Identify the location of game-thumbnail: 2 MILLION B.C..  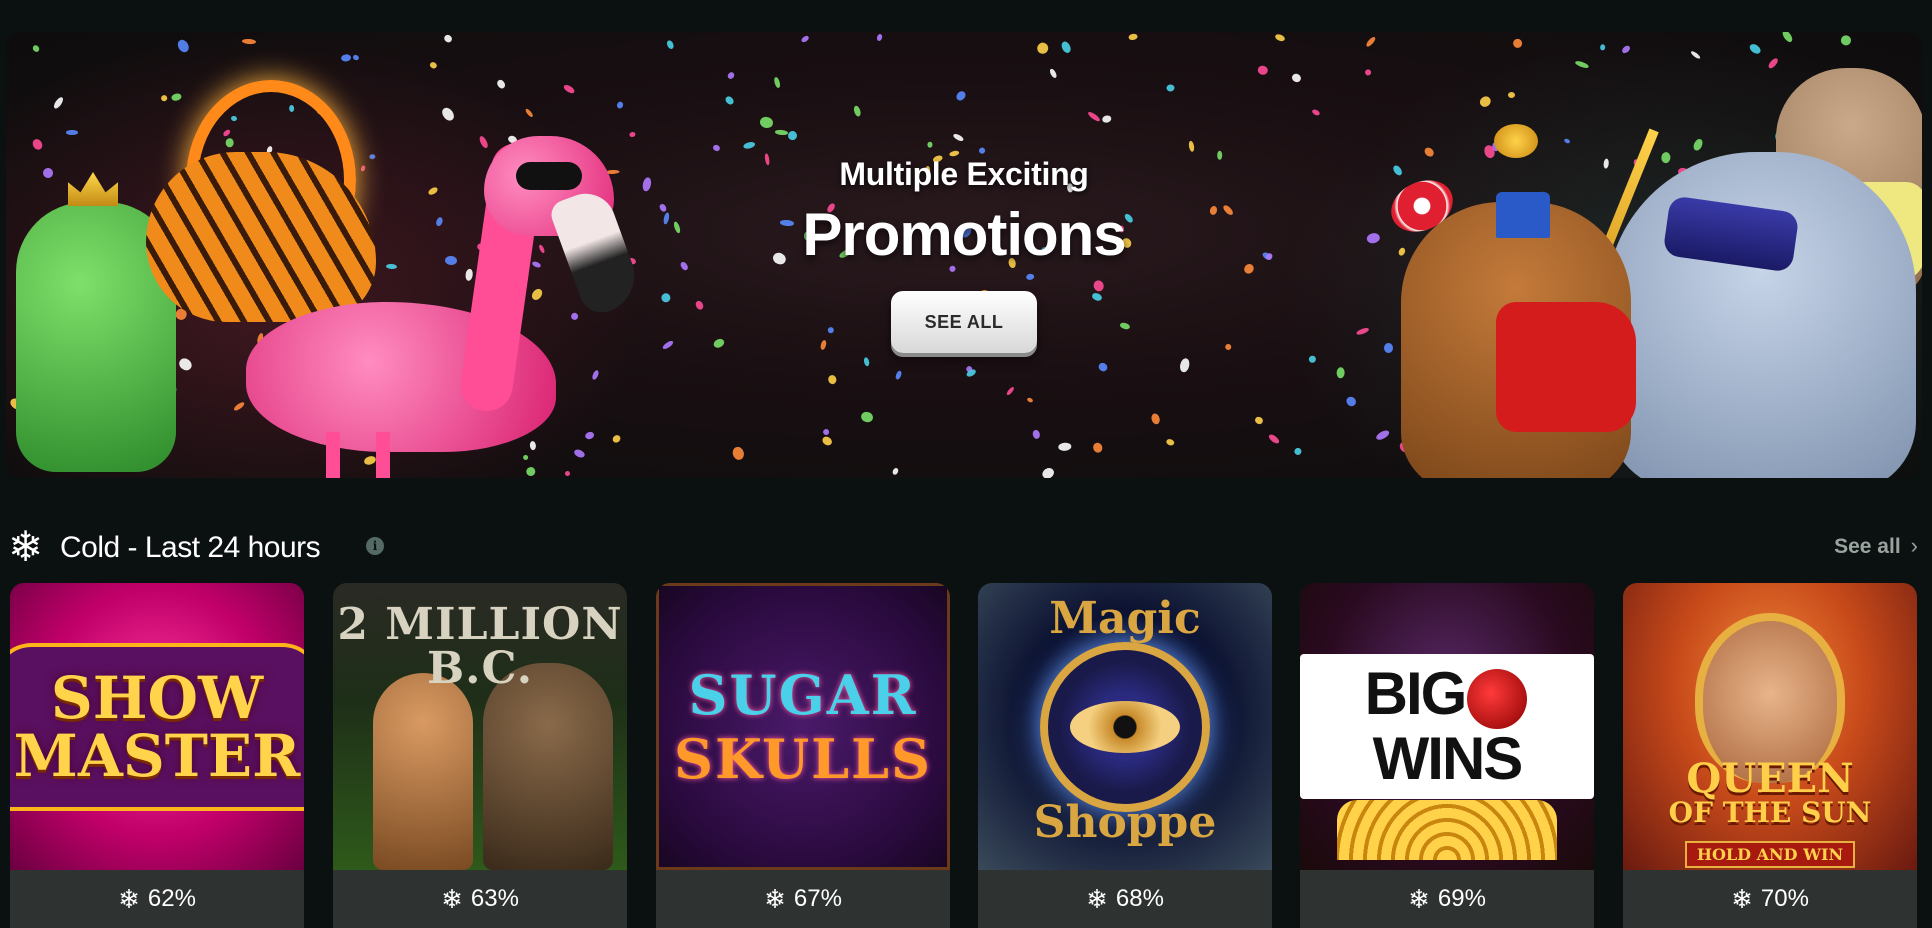
(480, 726).